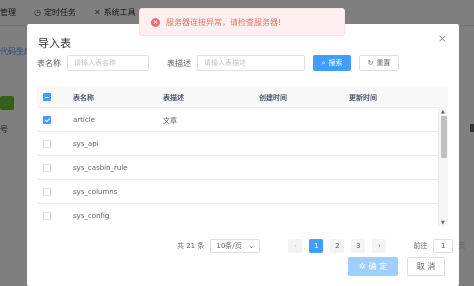 The height and width of the screenshot is (286, 474). What do you see at coordinates (224, 22) in the screenshot?
I see `error-message-text: 服务器连接异常，请检查服务器!` at bounding box center [224, 22].